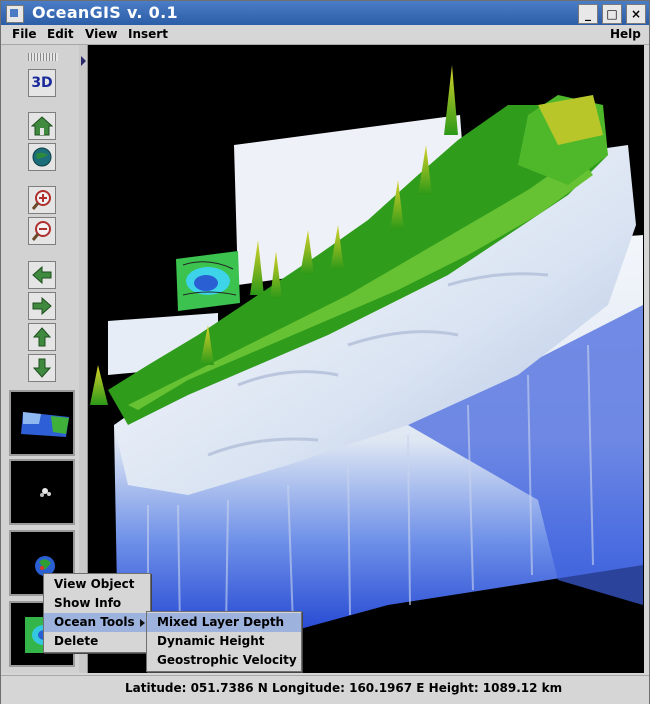 The height and width of the screenshot is (704, 650). I want to click on maximize-button: □, so click(612, 14).